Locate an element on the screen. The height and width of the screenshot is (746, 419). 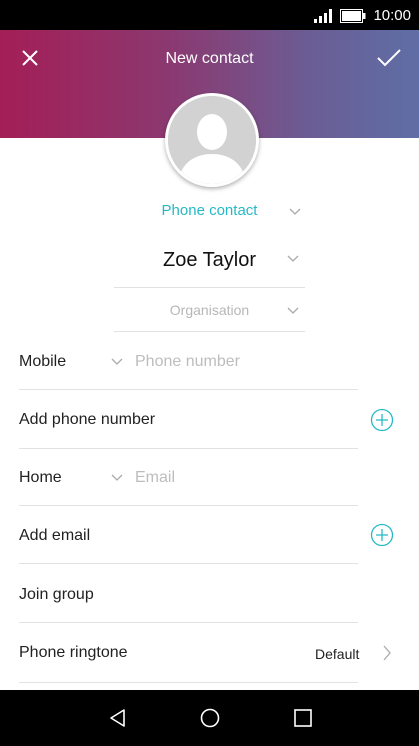
save-check-icon is located at coordinates (389, 58).